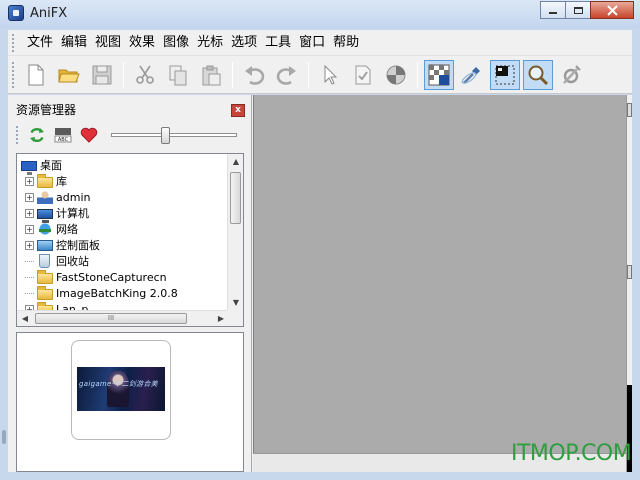 The image size is (640, 480). I want to click on refresh-button, so click(37, 135).